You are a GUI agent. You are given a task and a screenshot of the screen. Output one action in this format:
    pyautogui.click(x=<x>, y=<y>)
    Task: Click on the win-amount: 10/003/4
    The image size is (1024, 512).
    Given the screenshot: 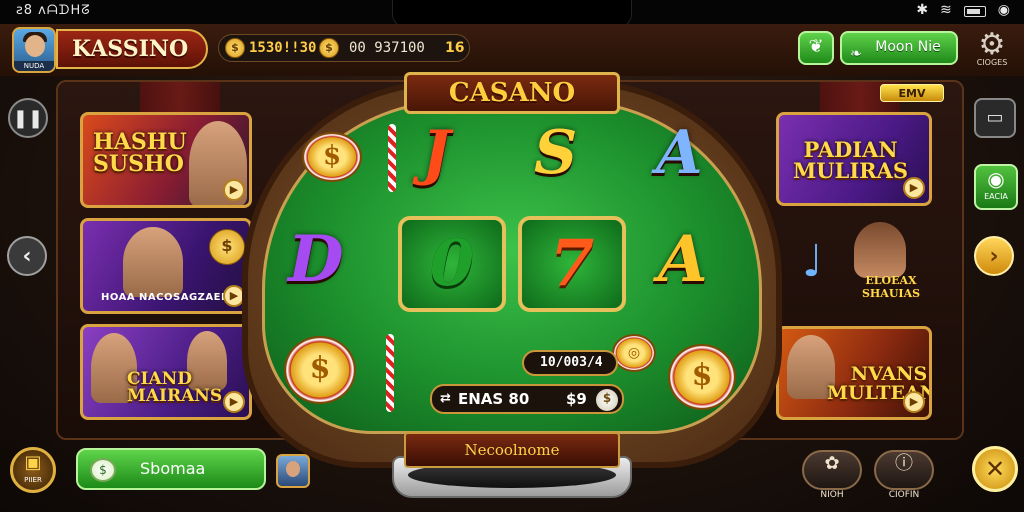 What is the action you would take?
    pyautogui.click(x=570, y=363)
    